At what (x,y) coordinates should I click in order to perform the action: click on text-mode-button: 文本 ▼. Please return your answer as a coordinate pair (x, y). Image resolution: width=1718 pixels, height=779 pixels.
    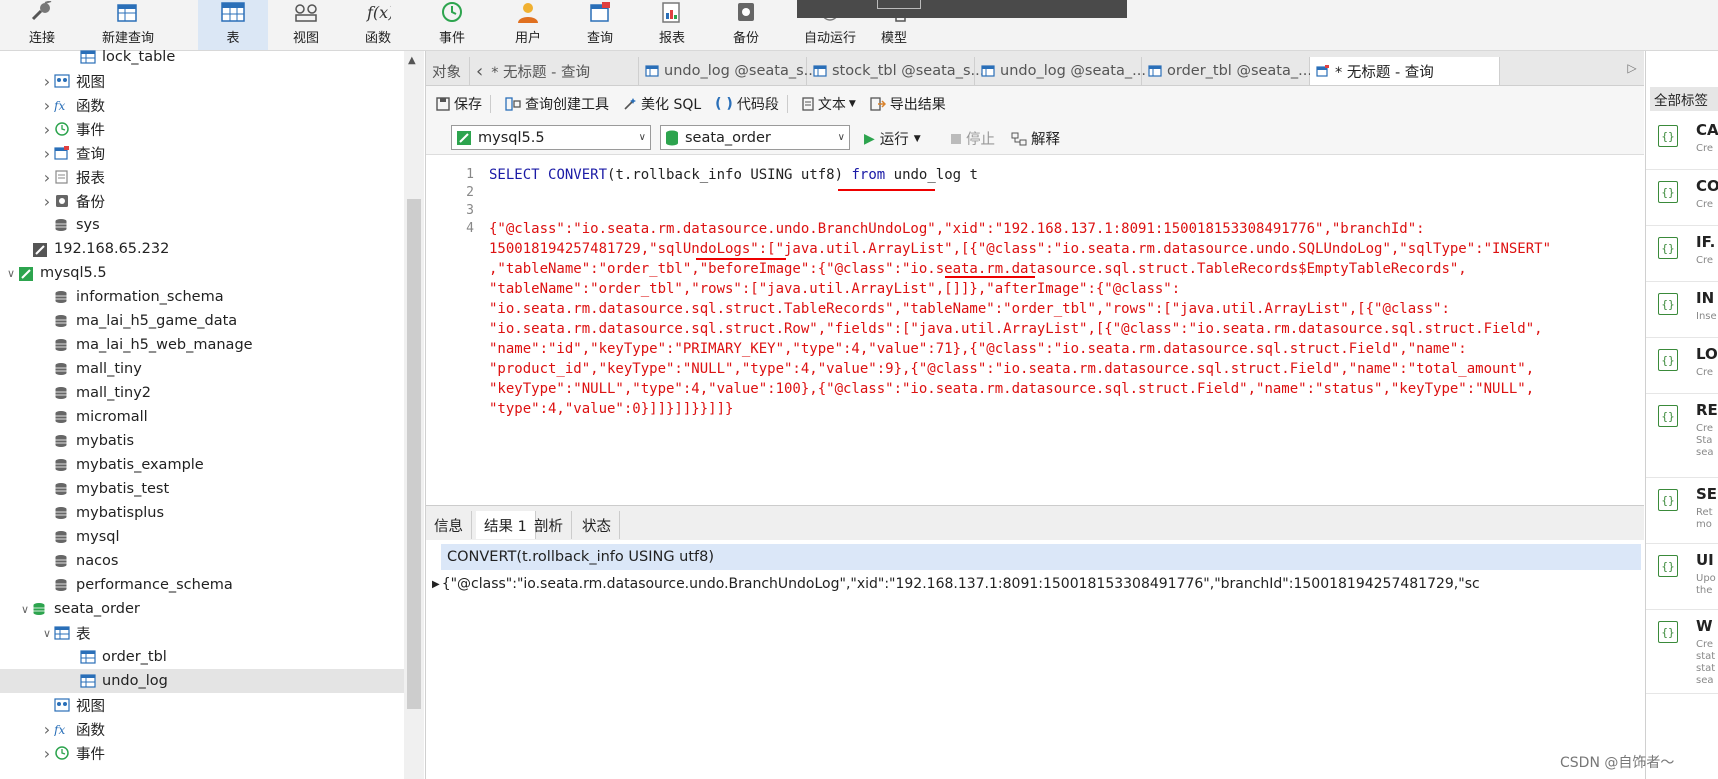
    Looking at the image, I should click on (829, 104).